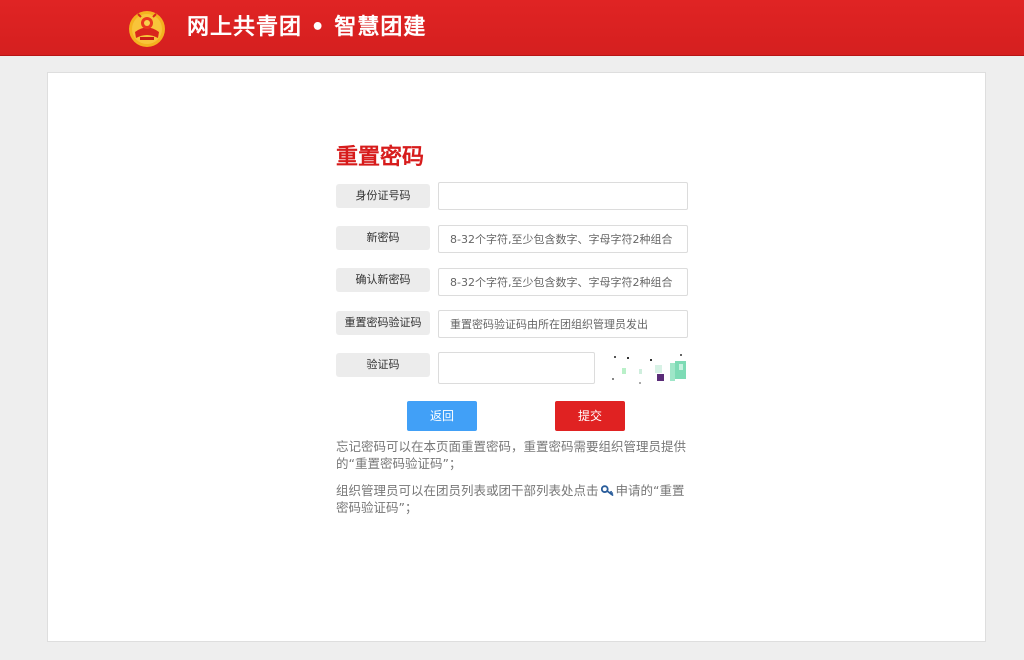 The height and width of the screenshot is (660, 1024). Describe the element at coordinates (590, 416) in the screenshot. I see `submit-button: 提交` at that location.